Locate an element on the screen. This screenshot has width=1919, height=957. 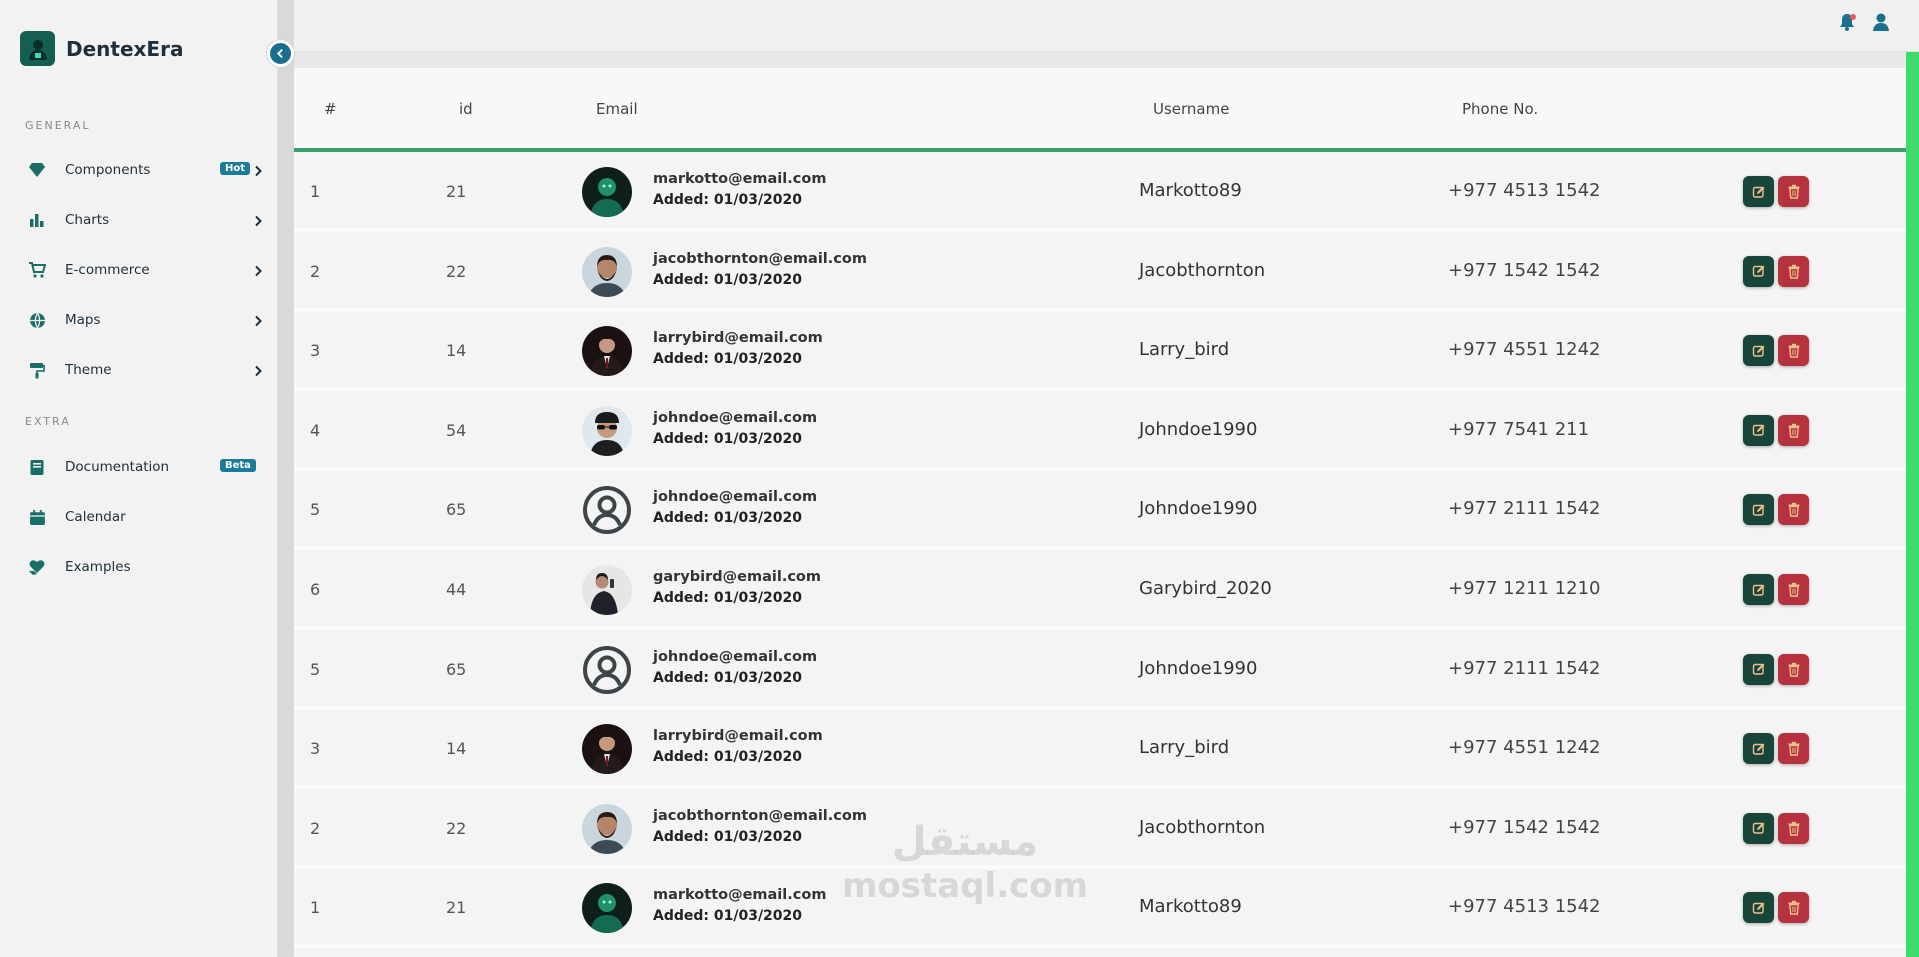
brand-logo-icon is located at coordinates (37, 48).